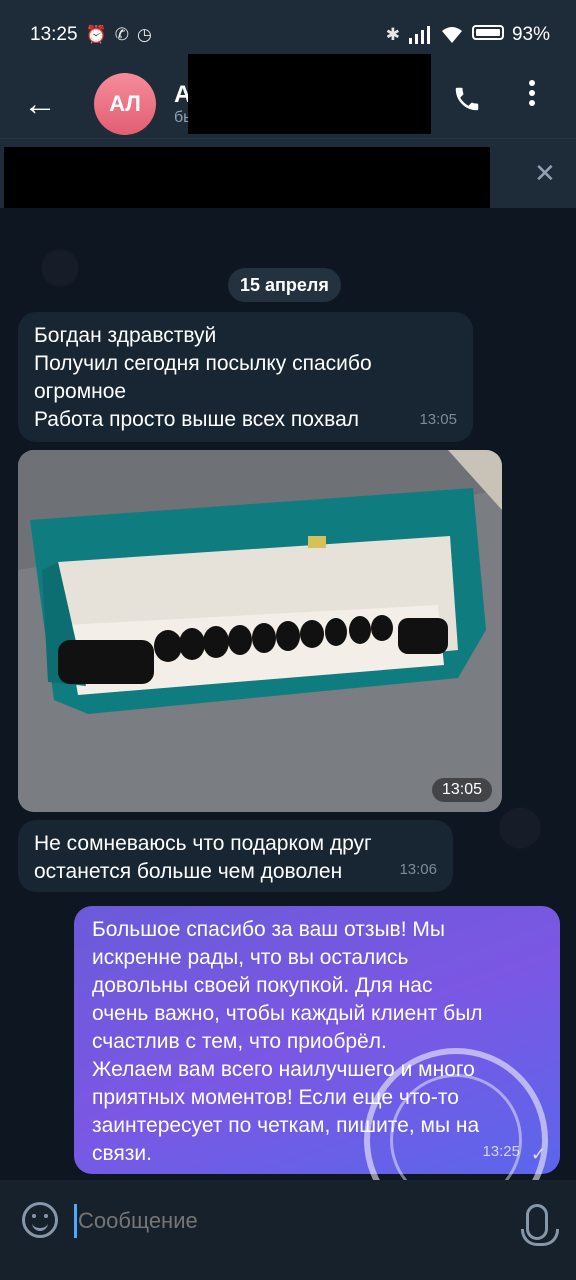 Image resolution: width=576 pixels, height=1280 pixels. What do you see at coordinates (487, 35) in the screenshot?
I see `battery-icon` at bounding box center [487, 35].